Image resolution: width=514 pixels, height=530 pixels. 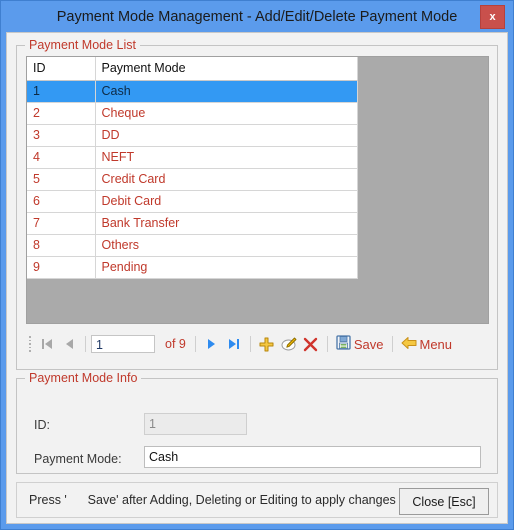 What do you see at coordinates (368, 344) in the screenshot?
I see `save-label: Save` at bounding box center [368, 344].